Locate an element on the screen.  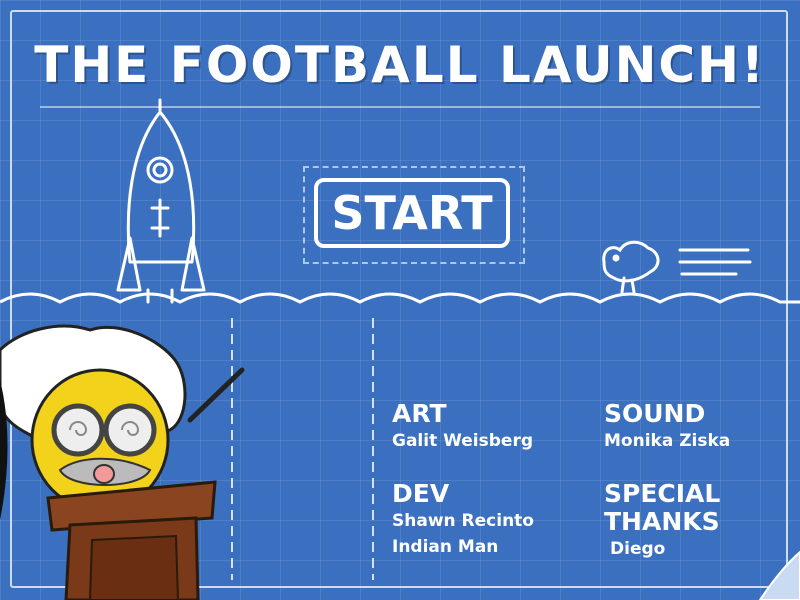
start-button: START is located at coordinates (412, 213).